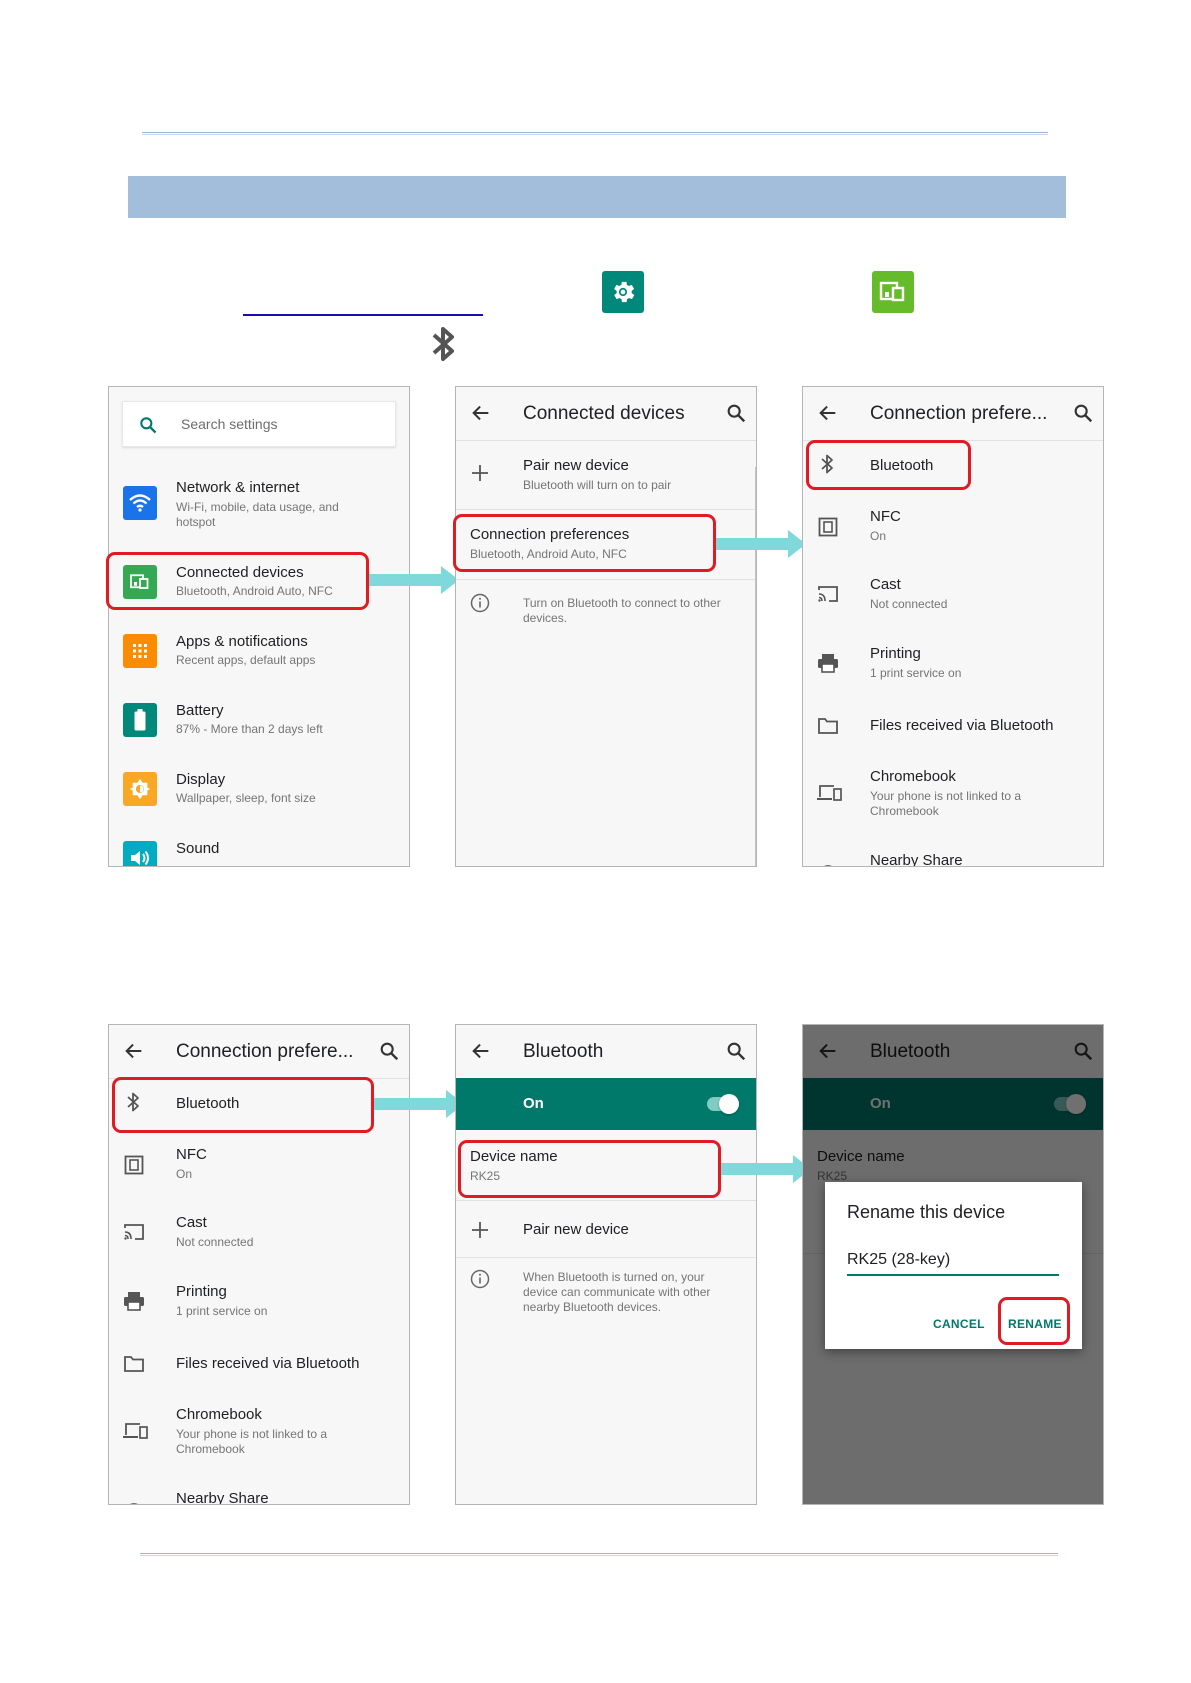 The image size is (1191, 1683). Describe the element at coordinates (597, 197) in the screenshot. I see `section-band` at that location.